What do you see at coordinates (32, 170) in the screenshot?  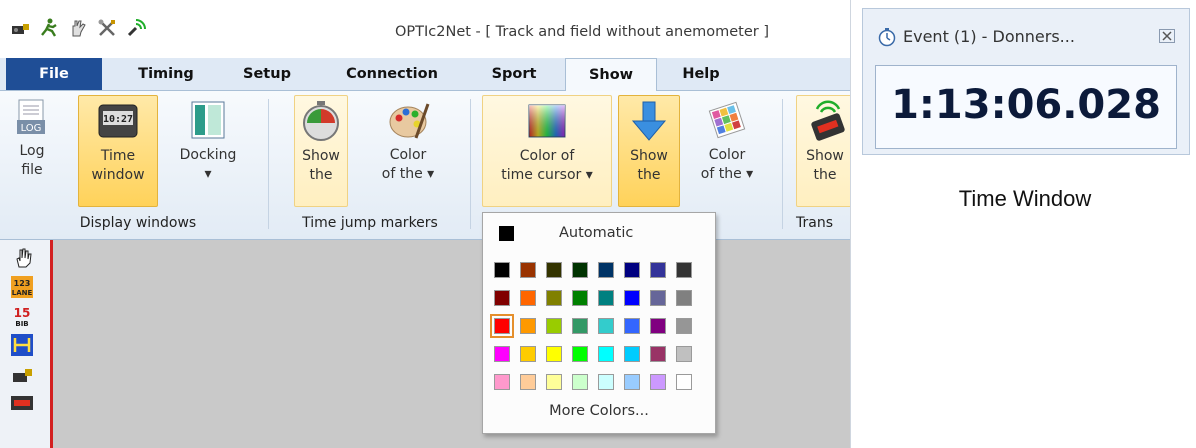 I see `log-file-label-2: file` at bounding box center [32, 170].